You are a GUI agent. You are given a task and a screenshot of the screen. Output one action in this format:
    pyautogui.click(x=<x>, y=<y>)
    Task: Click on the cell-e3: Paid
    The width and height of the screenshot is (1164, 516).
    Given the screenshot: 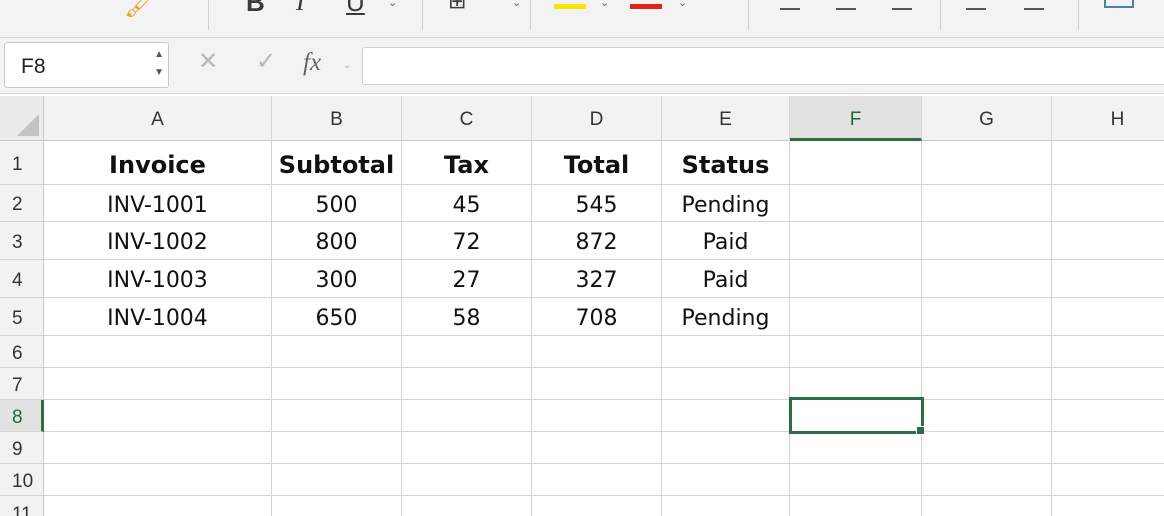 What is the action you would take?
    pyautogui.click(x=726, y=241)
    